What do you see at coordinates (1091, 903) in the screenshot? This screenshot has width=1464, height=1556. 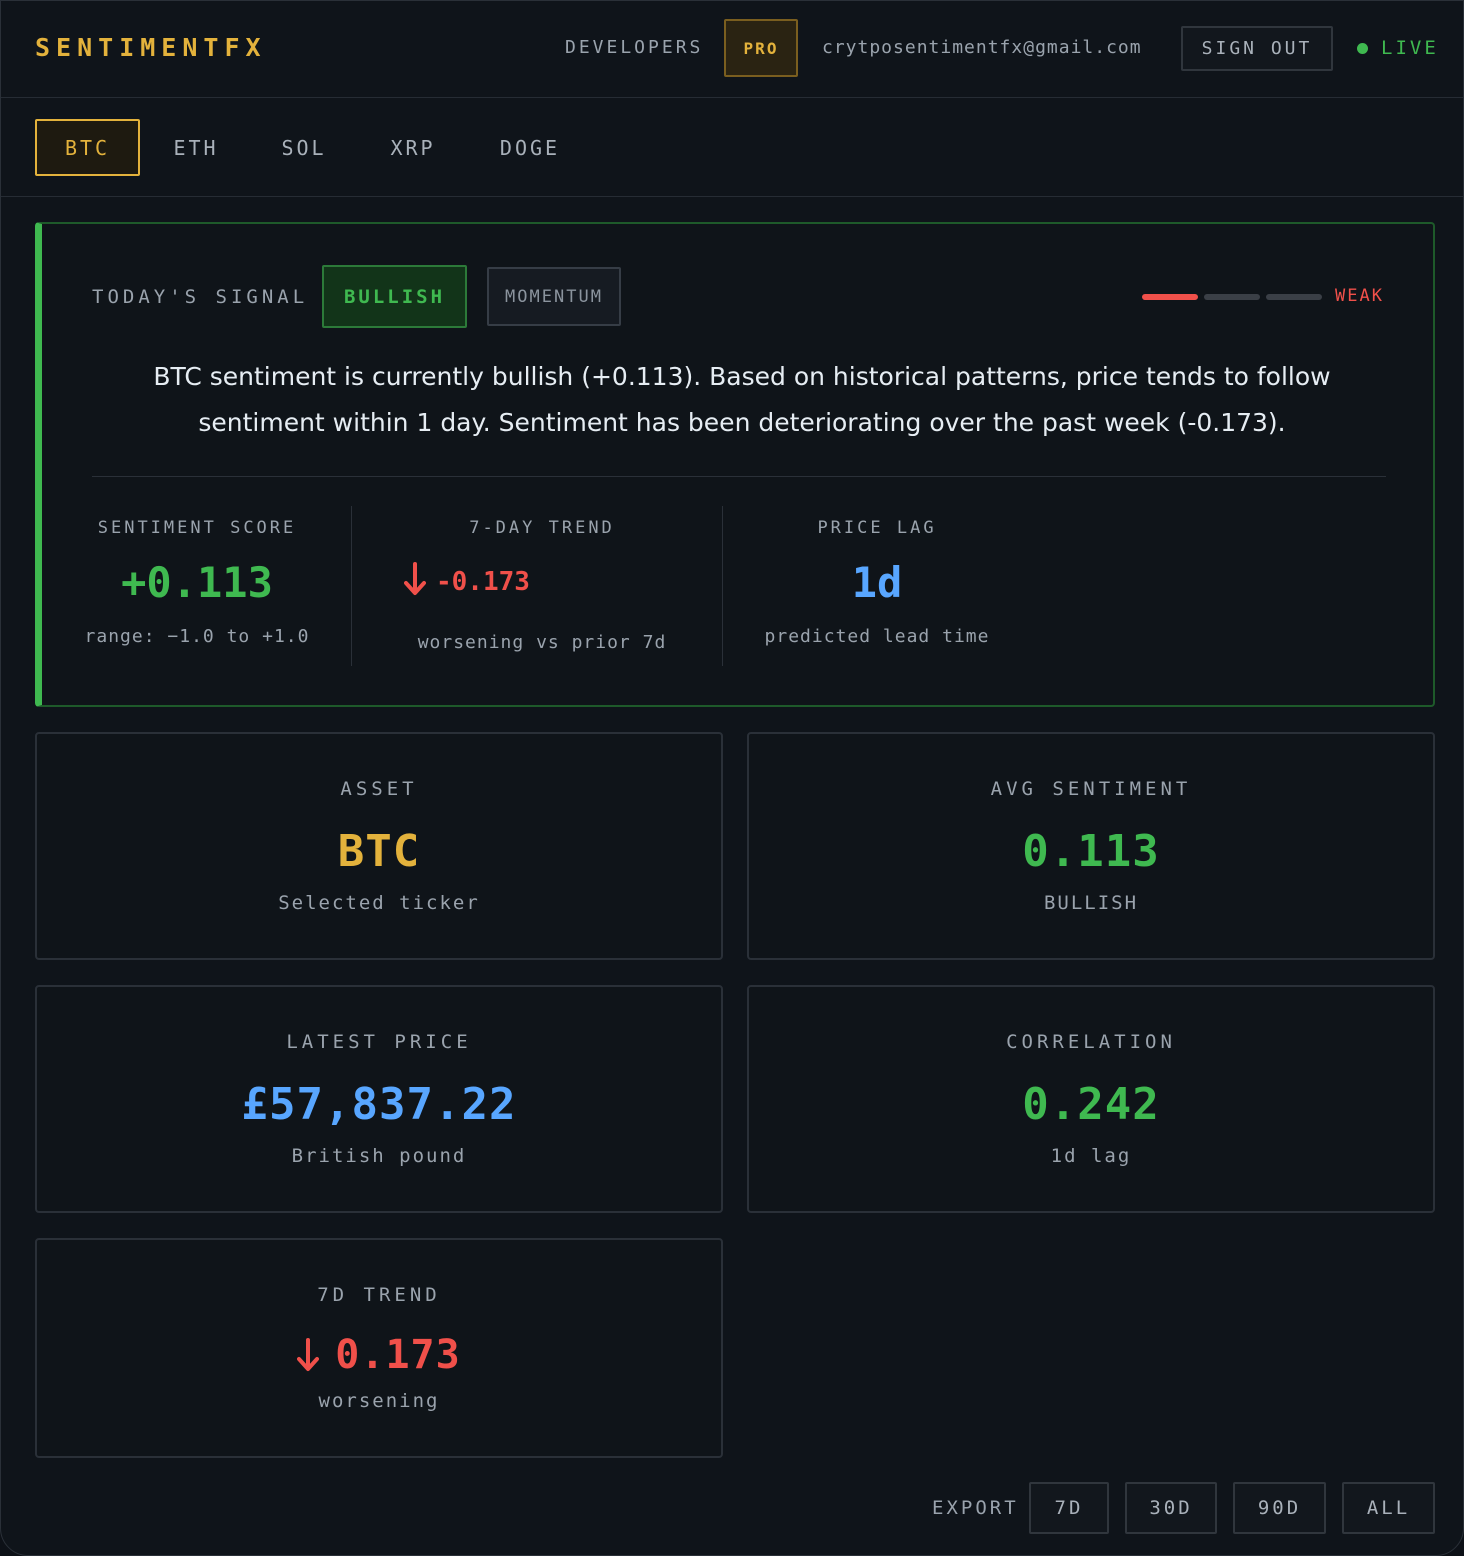 I see `card-subtext: BULLISH` at bounding box center [1091, 903].